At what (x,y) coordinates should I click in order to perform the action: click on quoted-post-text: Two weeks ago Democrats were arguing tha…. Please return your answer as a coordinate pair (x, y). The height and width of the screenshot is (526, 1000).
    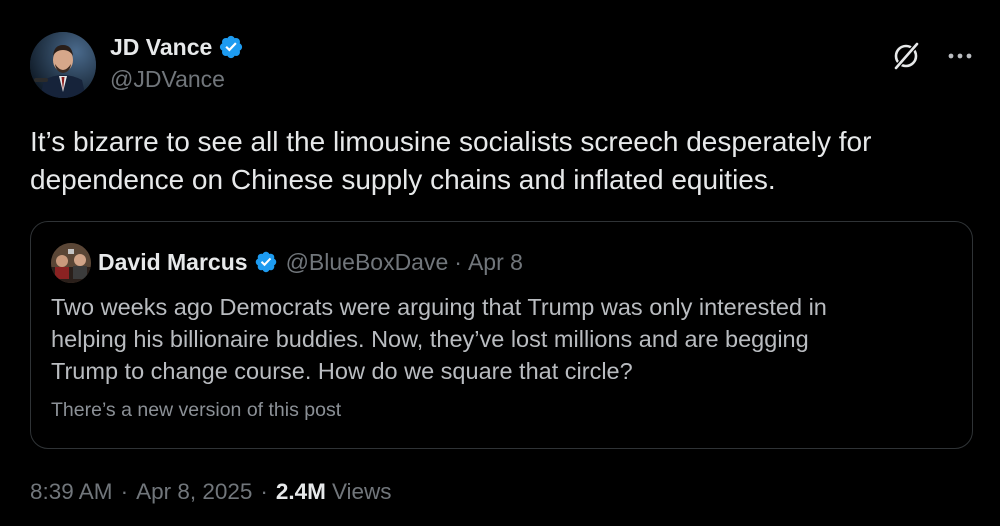
    Looking at the image, I should click on (439, 339).